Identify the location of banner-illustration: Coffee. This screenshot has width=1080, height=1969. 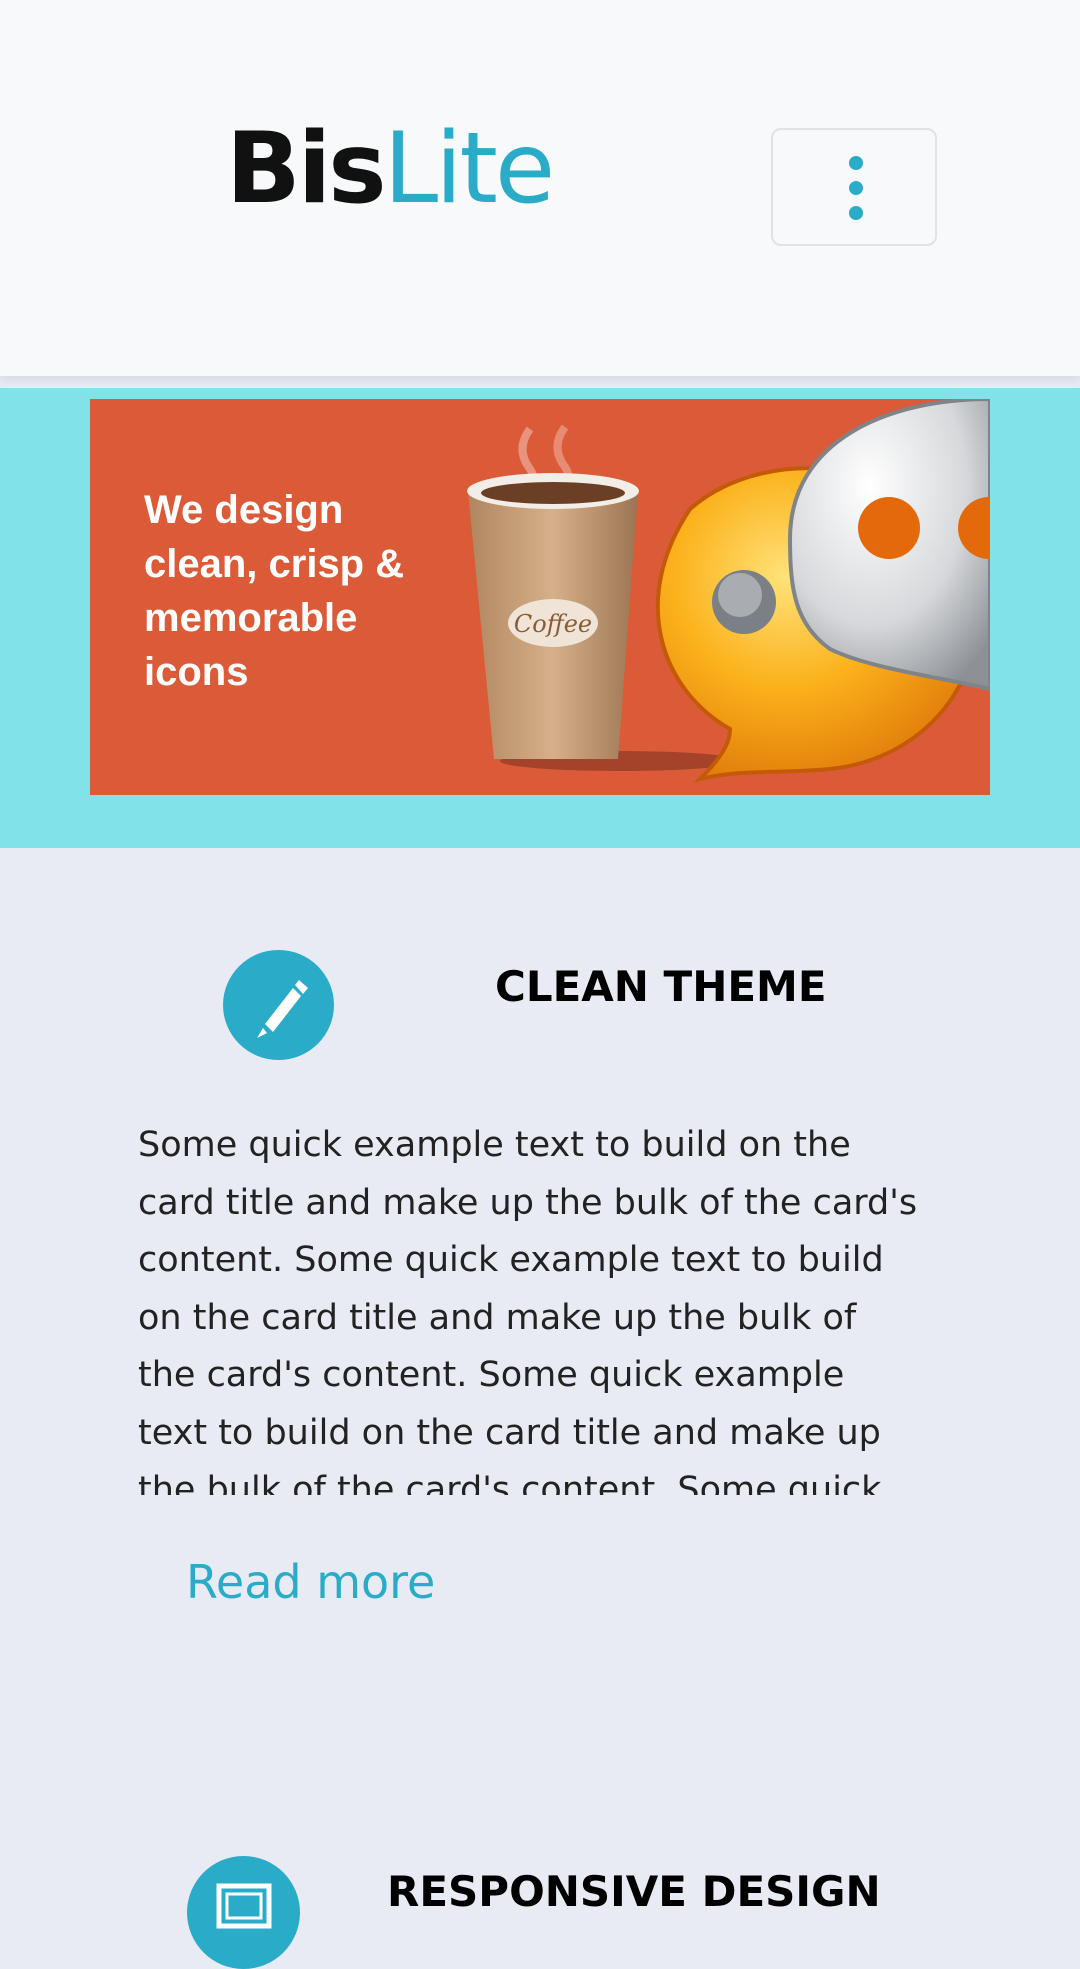
(728, 591).